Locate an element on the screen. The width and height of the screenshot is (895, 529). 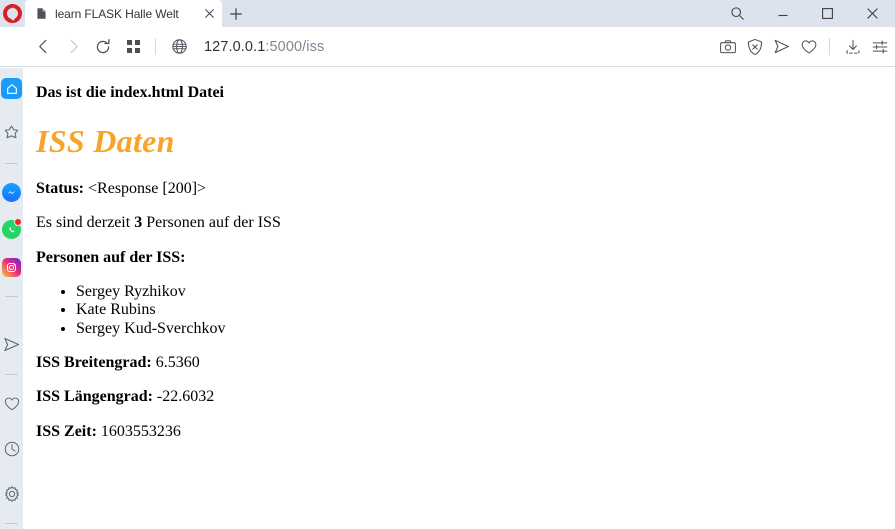
sidebar-item-messenger is located at coordinates (11, 192).